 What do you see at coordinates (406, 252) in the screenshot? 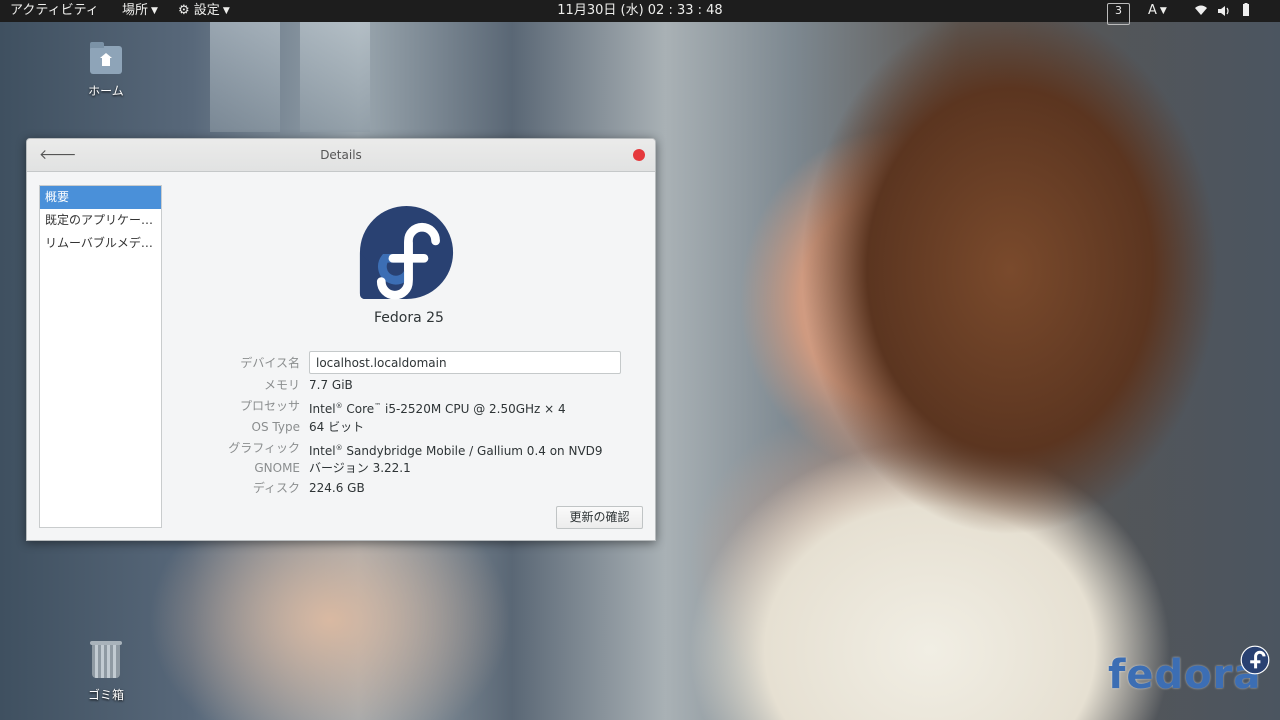
I see `fedora-logo-icon` at bounding box center [406, 252].